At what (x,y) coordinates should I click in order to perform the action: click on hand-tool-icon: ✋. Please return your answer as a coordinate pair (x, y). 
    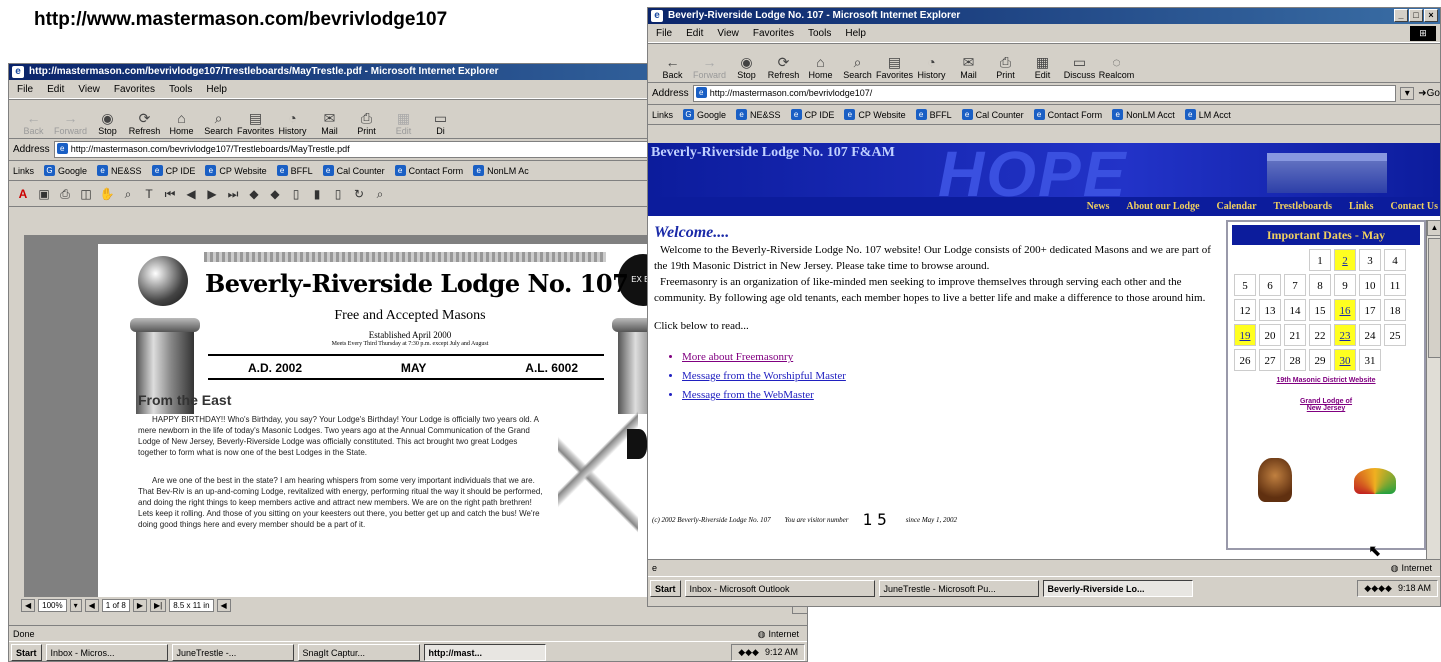
    Looking at the image, I should click on (107, 194).